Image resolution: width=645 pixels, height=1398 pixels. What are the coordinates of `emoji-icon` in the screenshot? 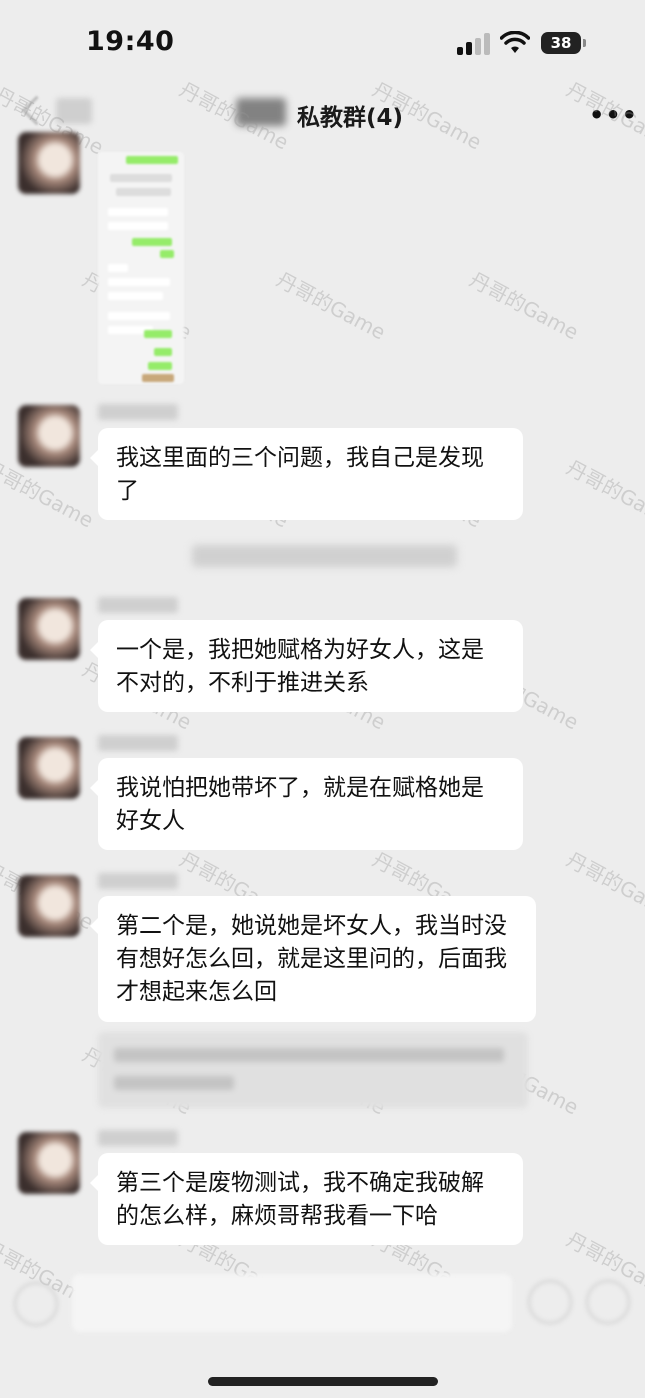 It's located at (550, 1302).